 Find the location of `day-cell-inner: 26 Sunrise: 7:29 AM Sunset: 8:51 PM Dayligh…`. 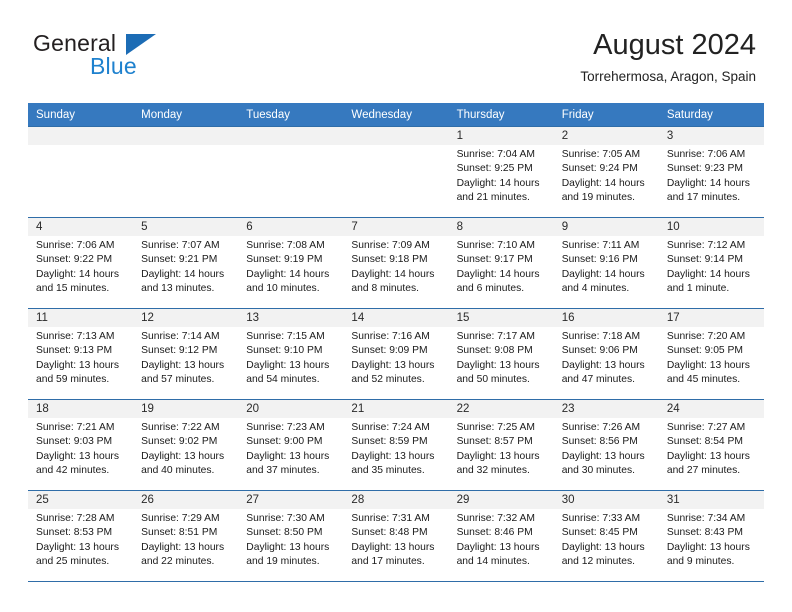

day-cell-inner: 26 Sunrise: 7:29 AM Sunset: 8:51 PM Dayligh… is located at coordinates (186, 536).